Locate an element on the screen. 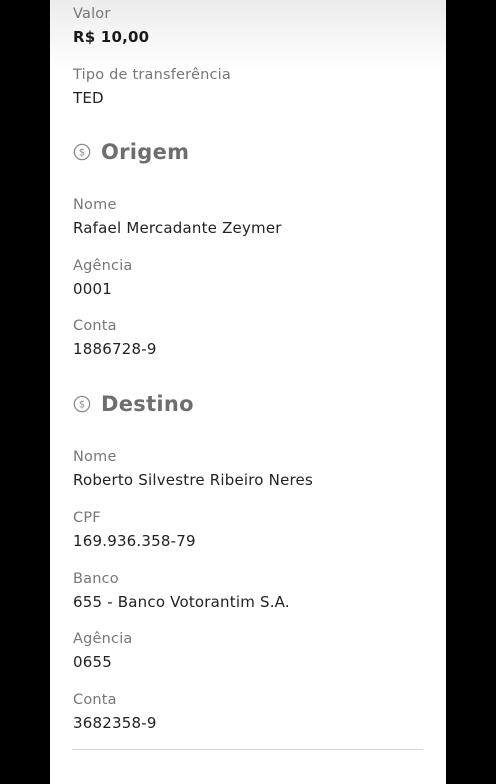  destination-agency-label: Agência is located at coordinates (103, 639).